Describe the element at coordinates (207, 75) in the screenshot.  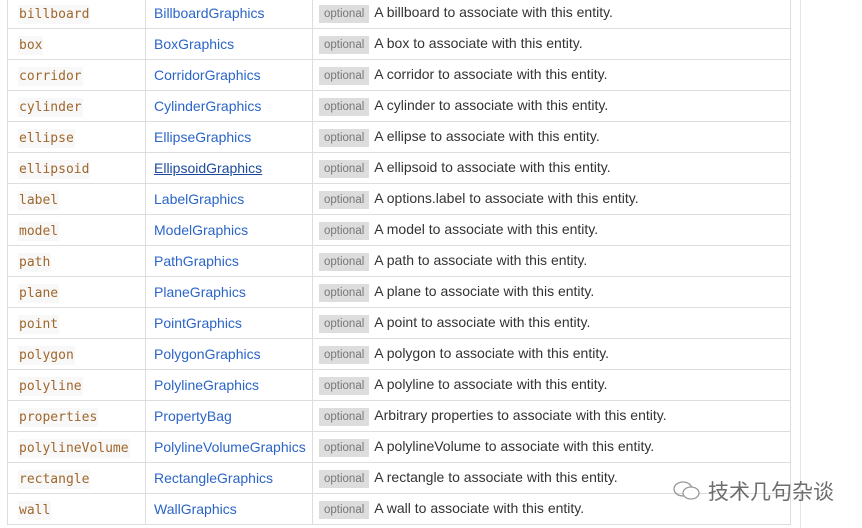
I see `type-link: CorridorGraphics` at that location.